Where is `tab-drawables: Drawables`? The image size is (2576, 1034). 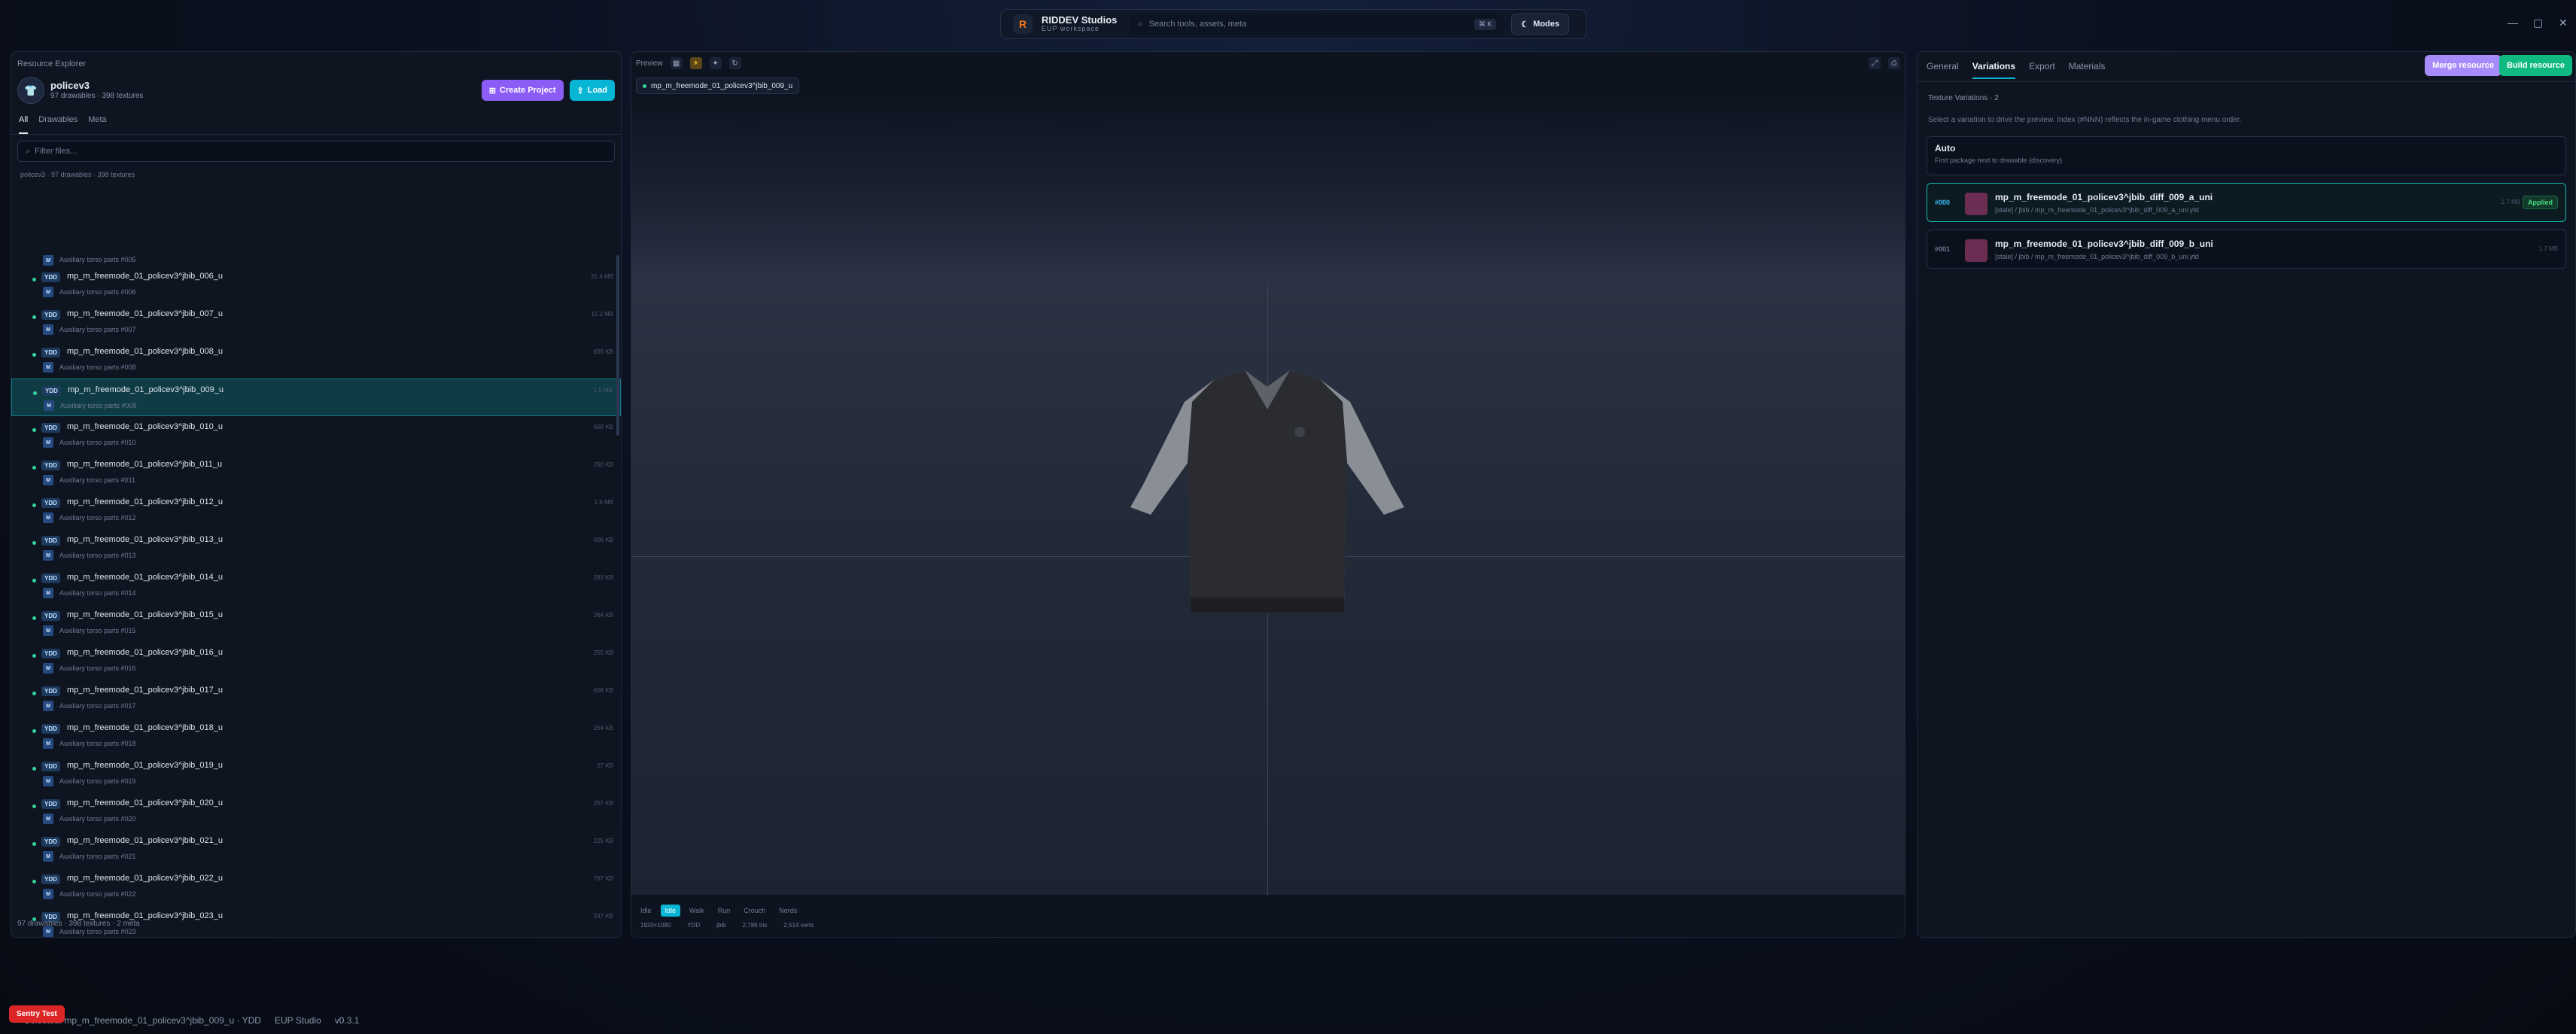 tab-drawables: Drawables is located at coordinates (58, 124).